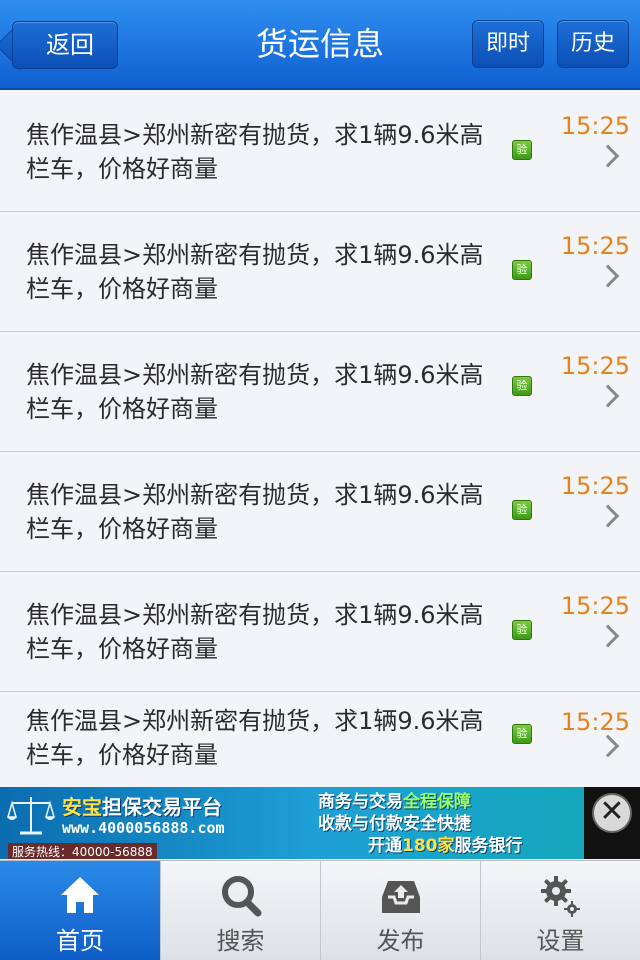 This screenshot has width=640, height=960. I want to click on ad-right-panel: 商务与交易全程保障 收款与付款安全快捷 开通180家服务银行, so click(453, 824).